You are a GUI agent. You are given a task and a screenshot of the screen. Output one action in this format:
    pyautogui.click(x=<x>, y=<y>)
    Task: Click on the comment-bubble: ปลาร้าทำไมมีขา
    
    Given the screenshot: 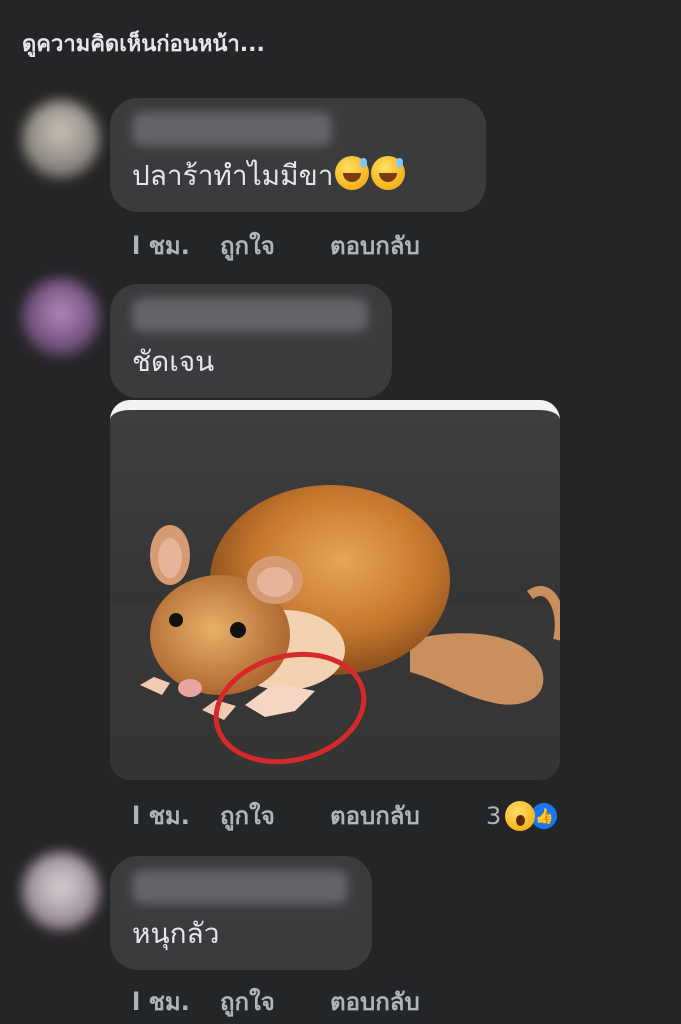 What is the action you would take?
    pyautogui.click(x=298, y=155)
    